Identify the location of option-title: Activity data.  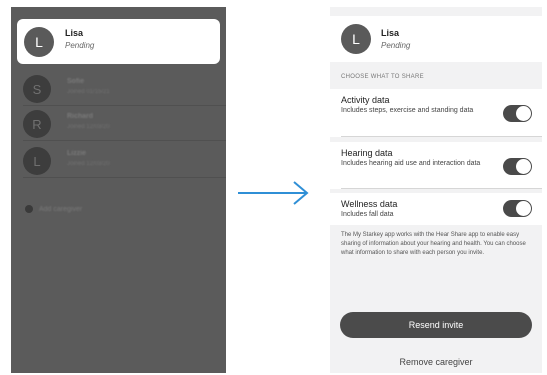
(365, 100).